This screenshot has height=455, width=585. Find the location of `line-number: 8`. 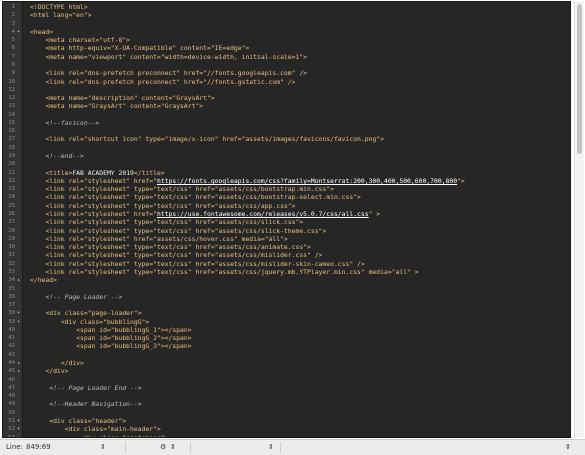

line-number: 8 is located at coordinates (13, 64).